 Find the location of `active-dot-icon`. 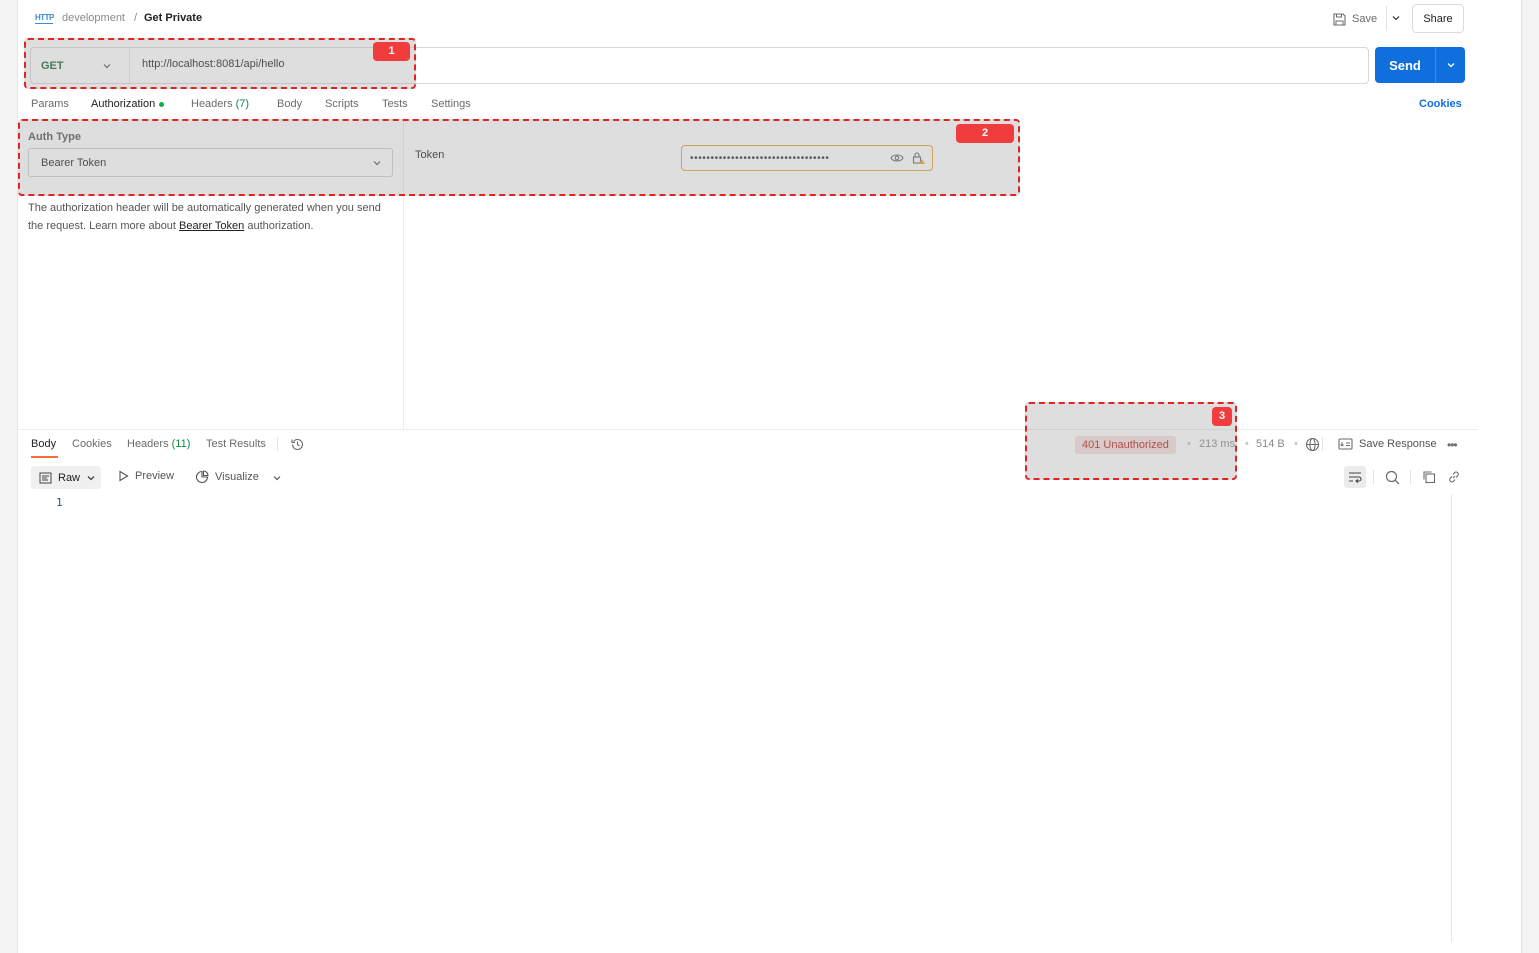

active-dot-icon is located at coordinates (162, 104).